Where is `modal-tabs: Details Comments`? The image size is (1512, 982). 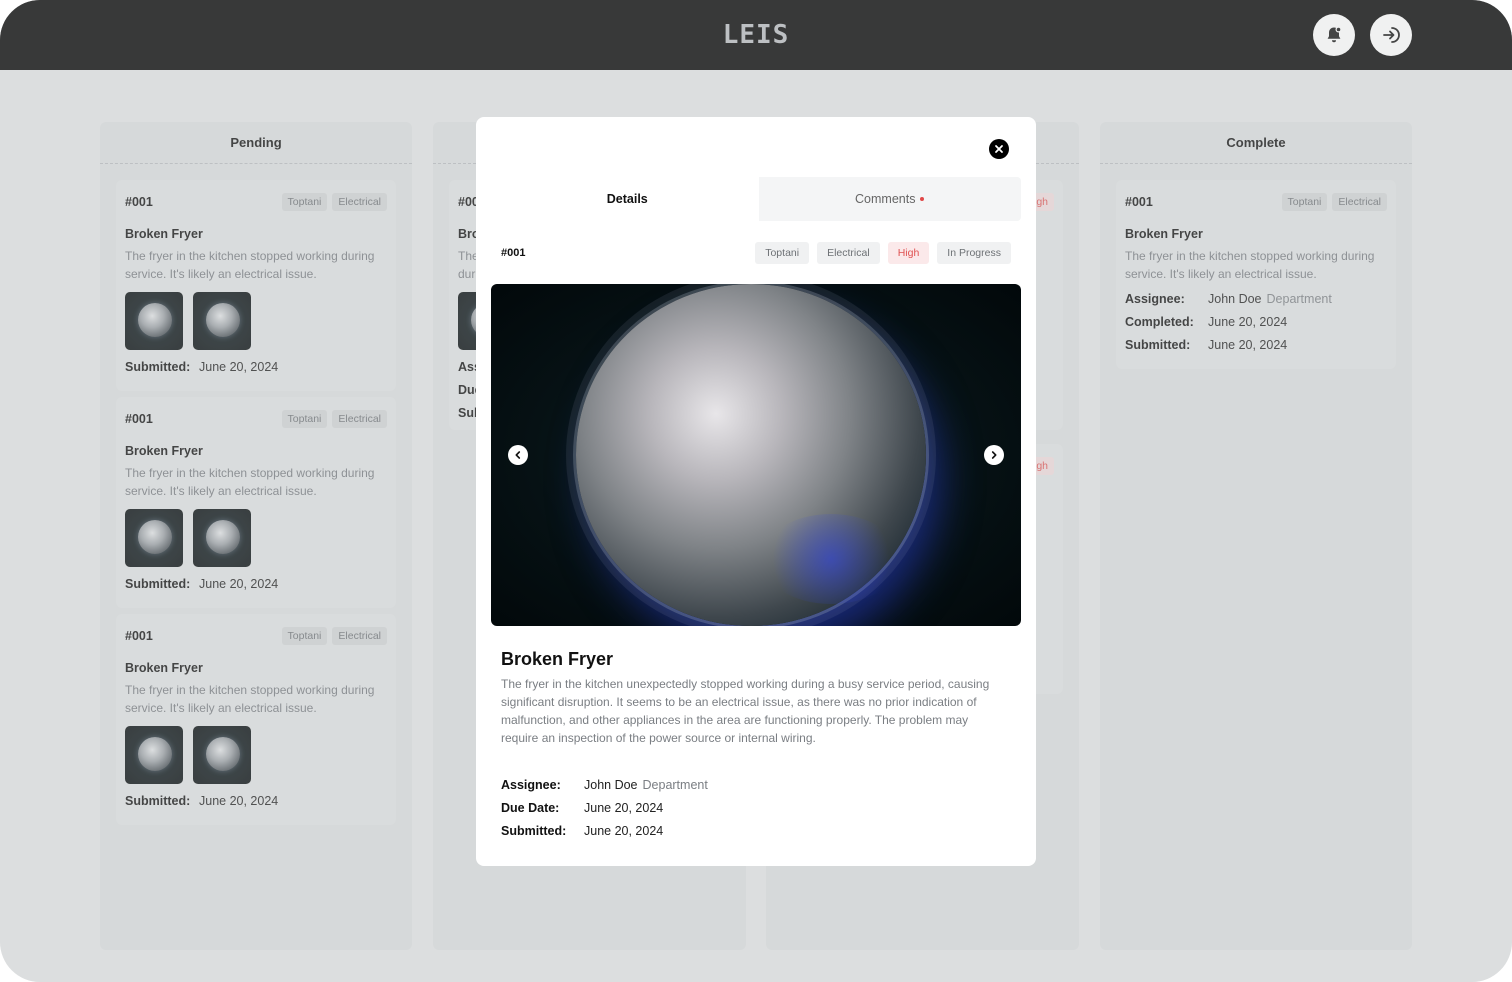 modal-tabs: Details Comments is located at coordinates (758, 199).